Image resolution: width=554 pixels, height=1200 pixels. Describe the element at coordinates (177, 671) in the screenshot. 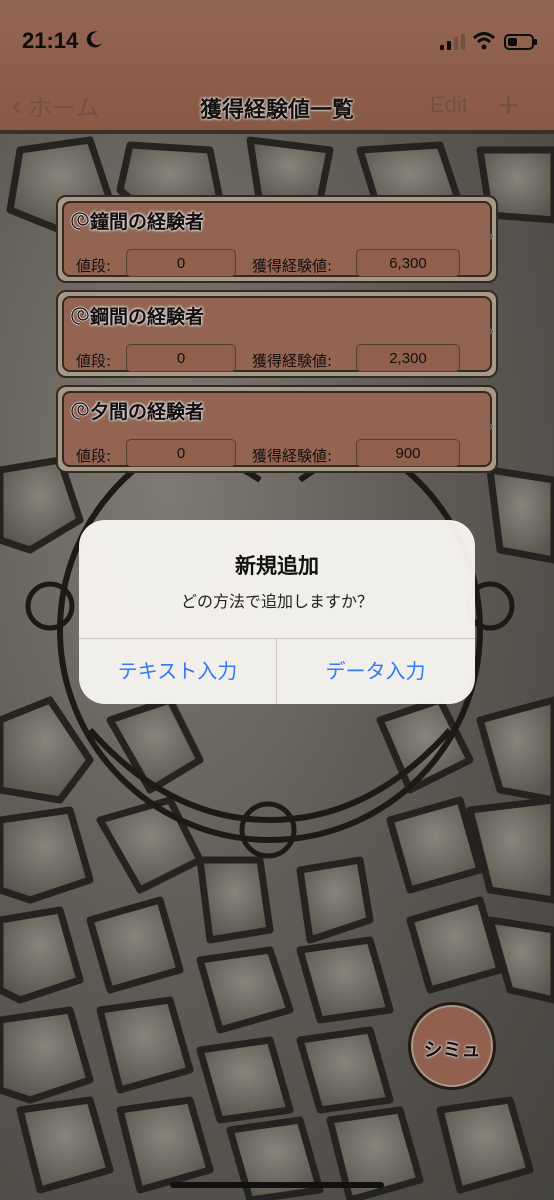

I see `text-input-button: テキスト入力` at that location.